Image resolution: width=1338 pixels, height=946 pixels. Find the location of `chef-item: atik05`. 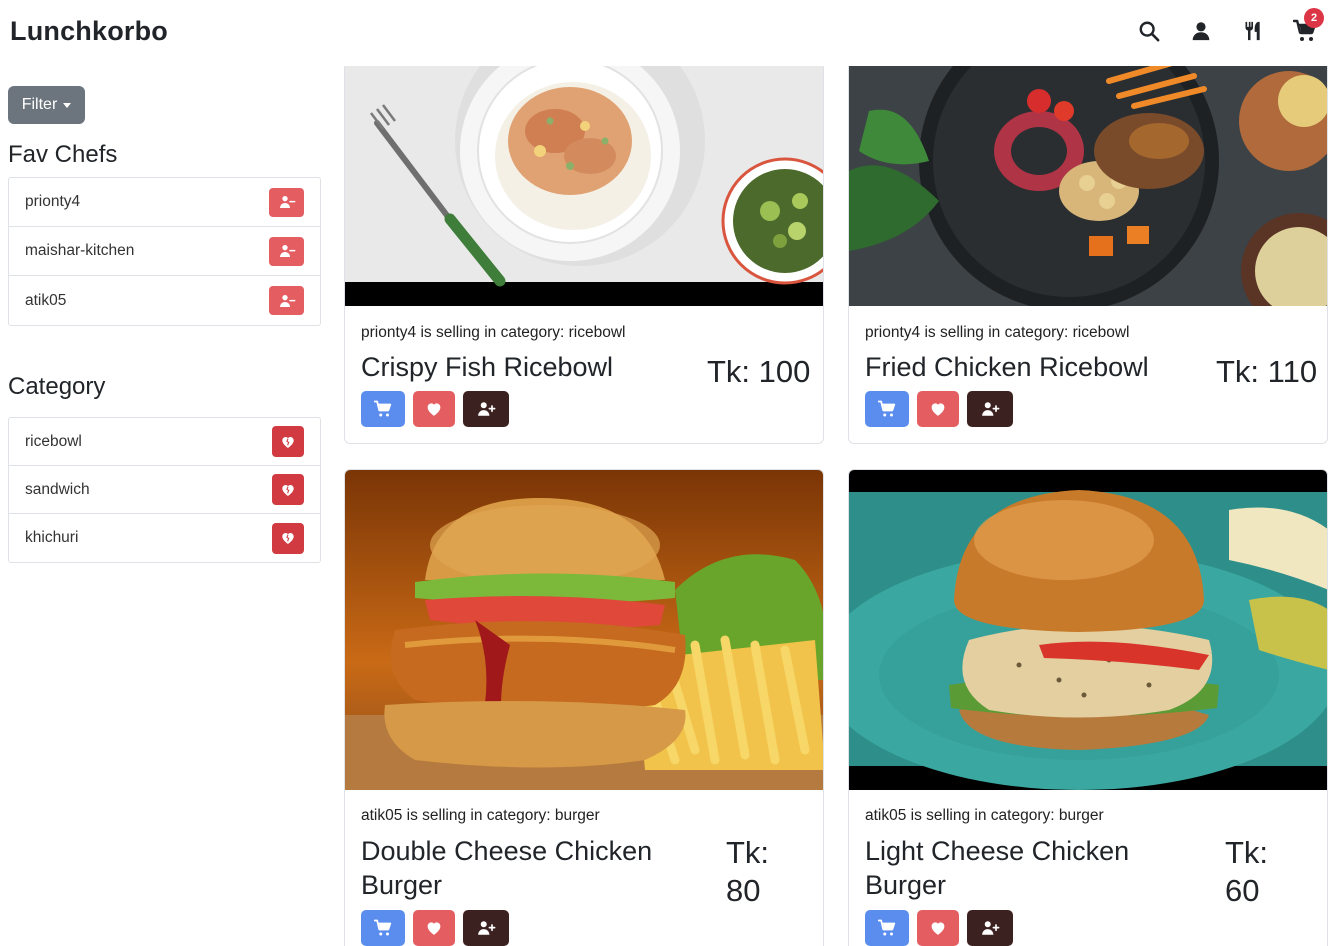

chef-item: atik05 is located at coordinates (164, 300).